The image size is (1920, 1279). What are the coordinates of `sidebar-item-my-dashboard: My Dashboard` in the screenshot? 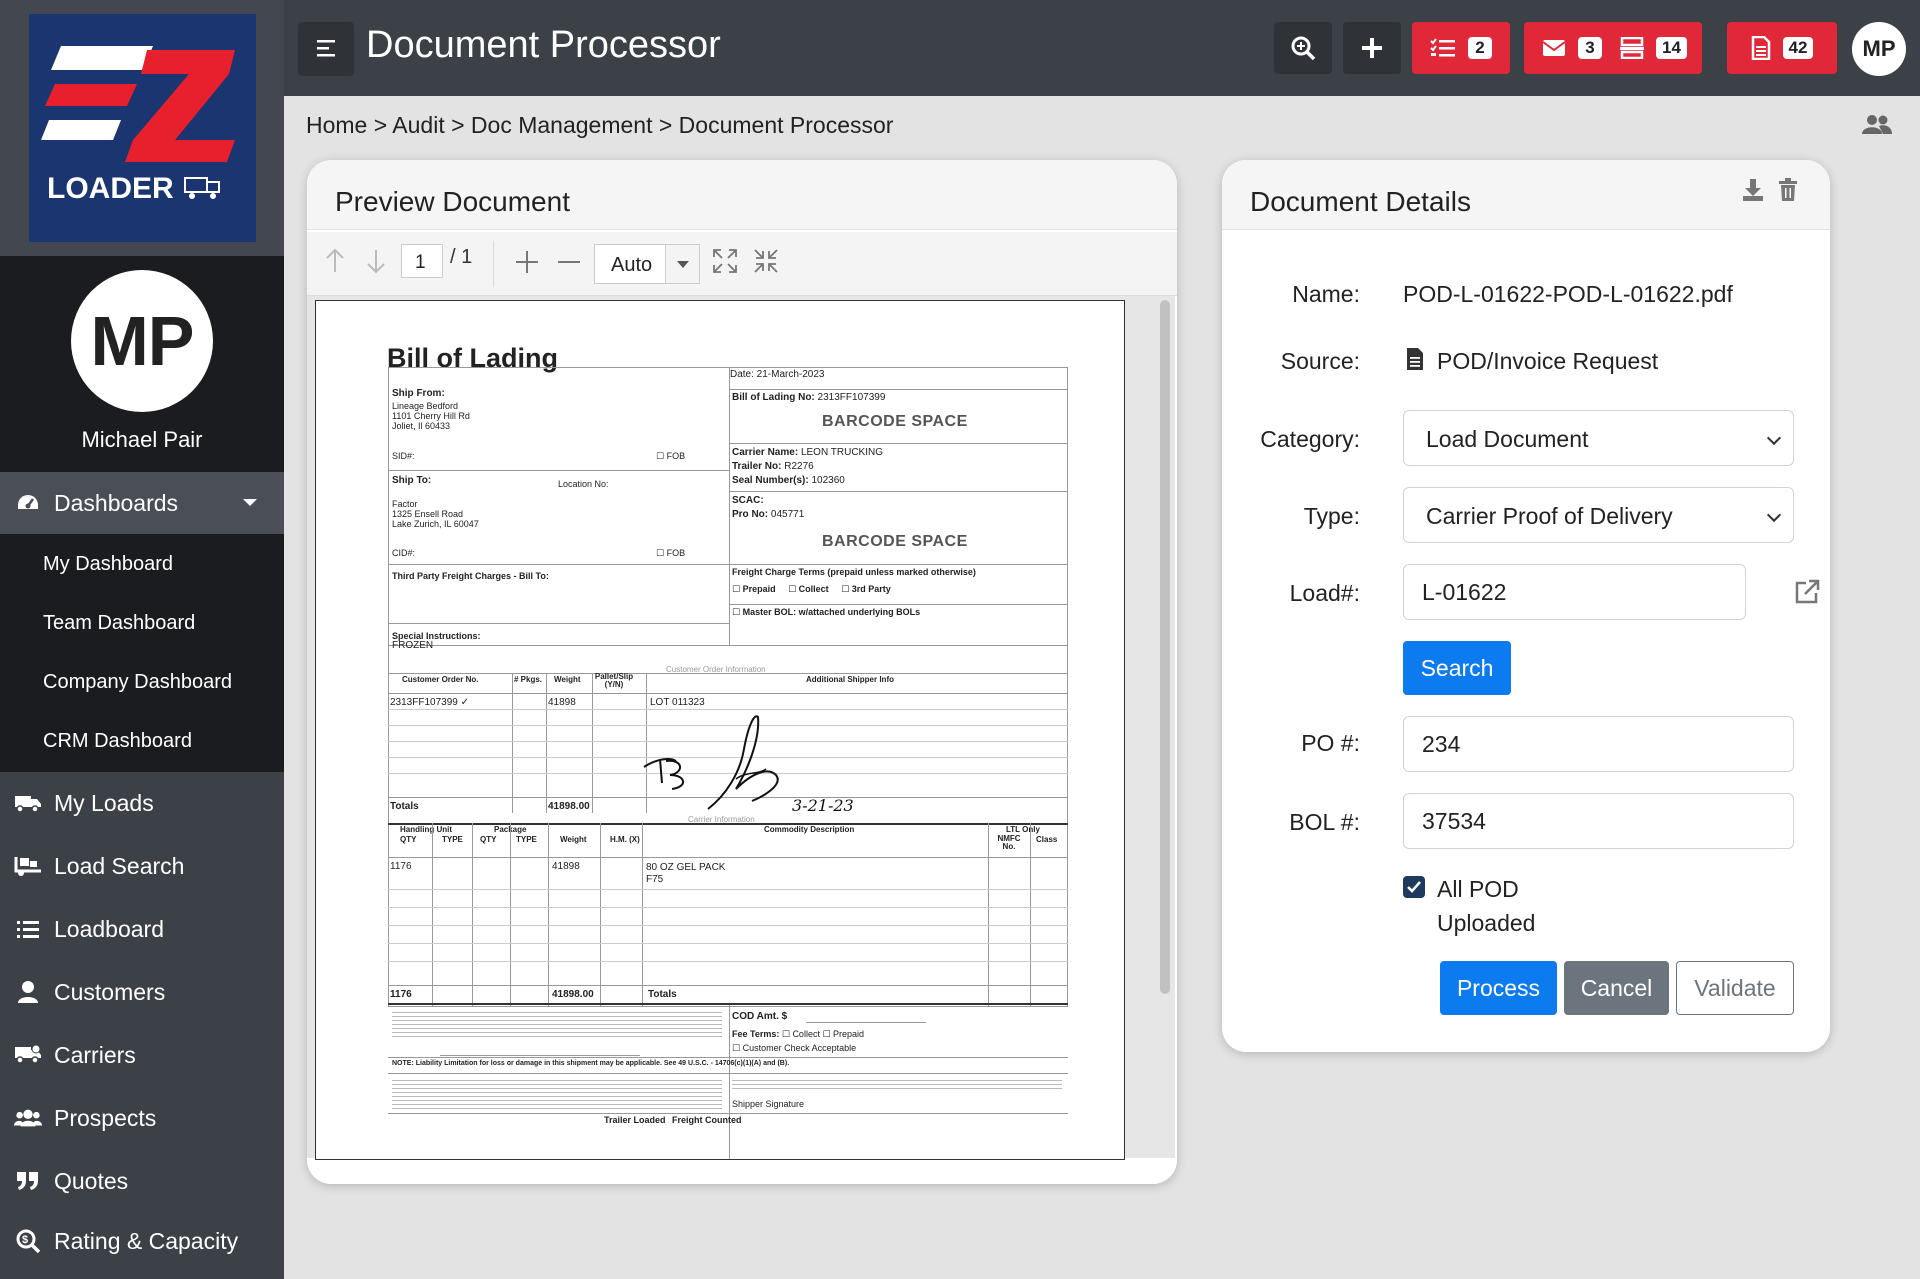 It's located at (108, 564).